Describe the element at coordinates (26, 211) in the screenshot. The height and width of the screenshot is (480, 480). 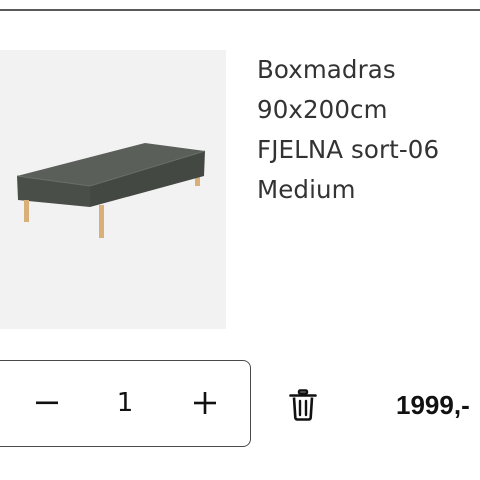
I see `leg-front-left` at that location.